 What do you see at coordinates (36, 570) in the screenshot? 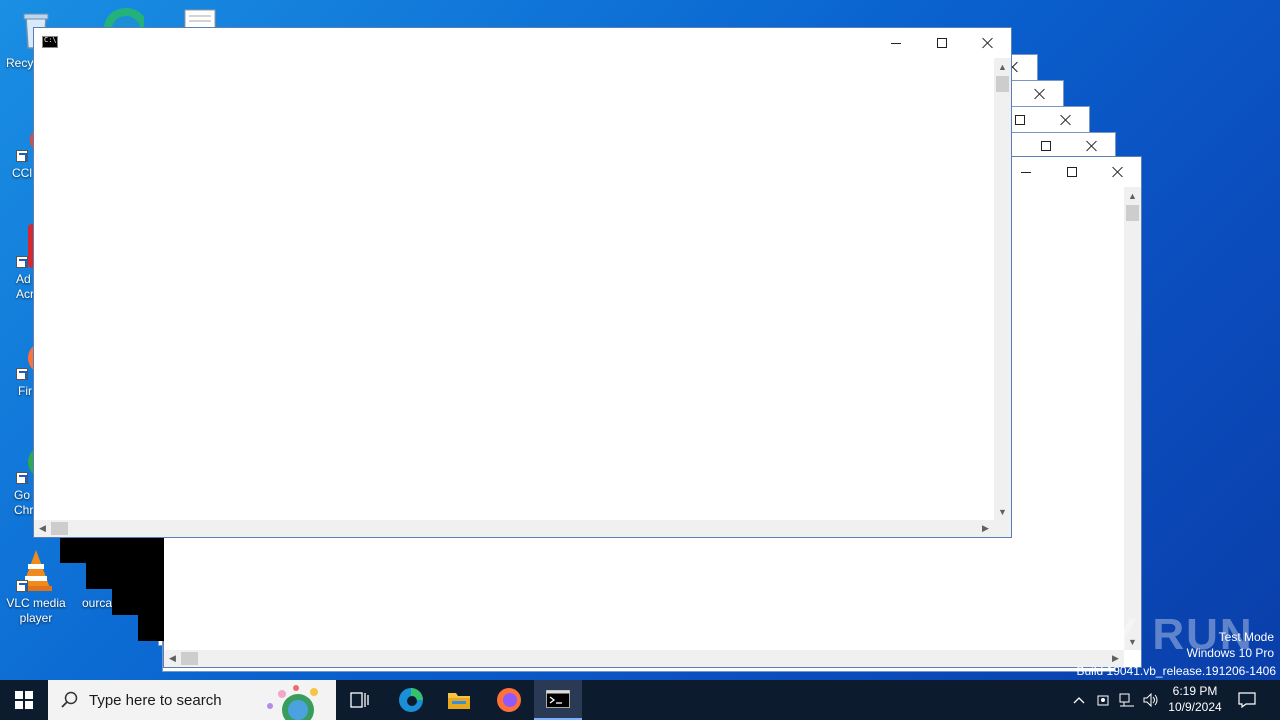
I see `vlc-icon` at bounding box center [36, 570].